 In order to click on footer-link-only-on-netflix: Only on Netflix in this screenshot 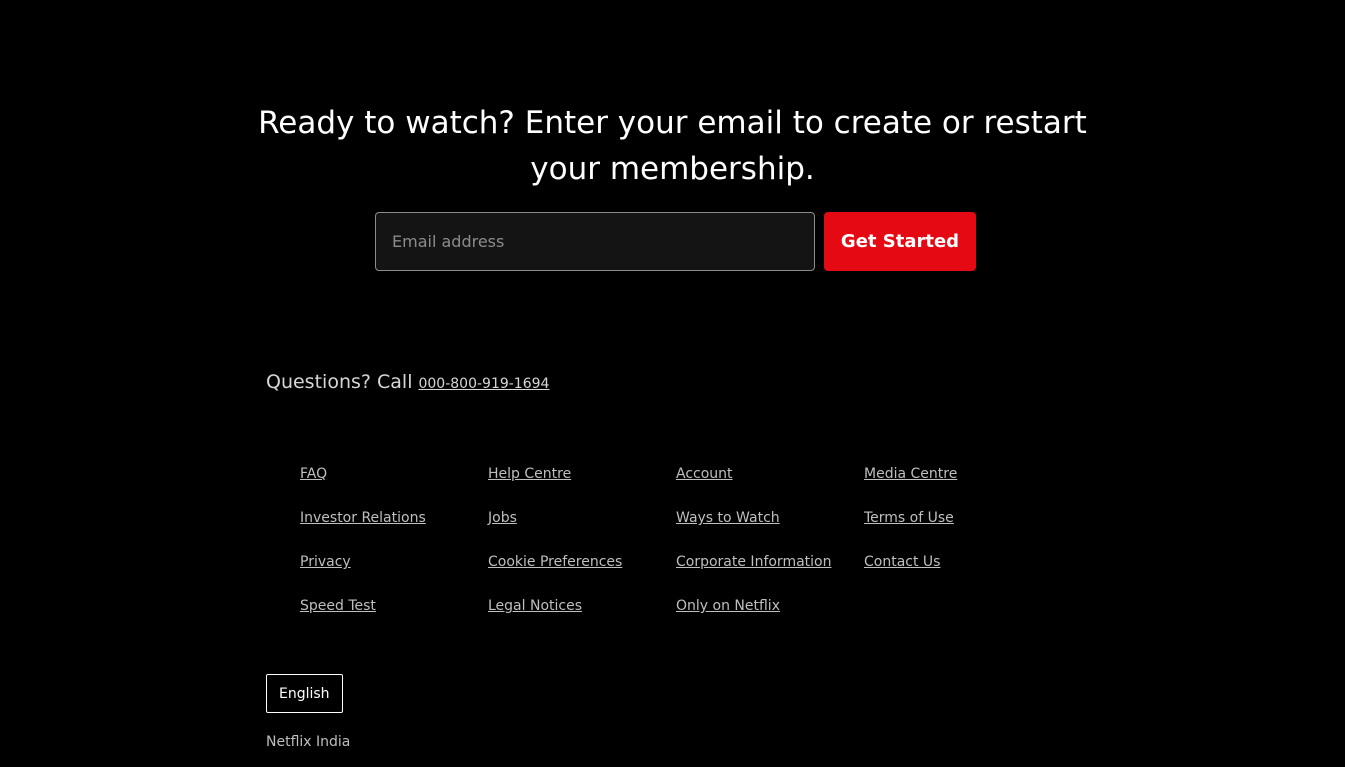, I will do `click(770, 620)`.